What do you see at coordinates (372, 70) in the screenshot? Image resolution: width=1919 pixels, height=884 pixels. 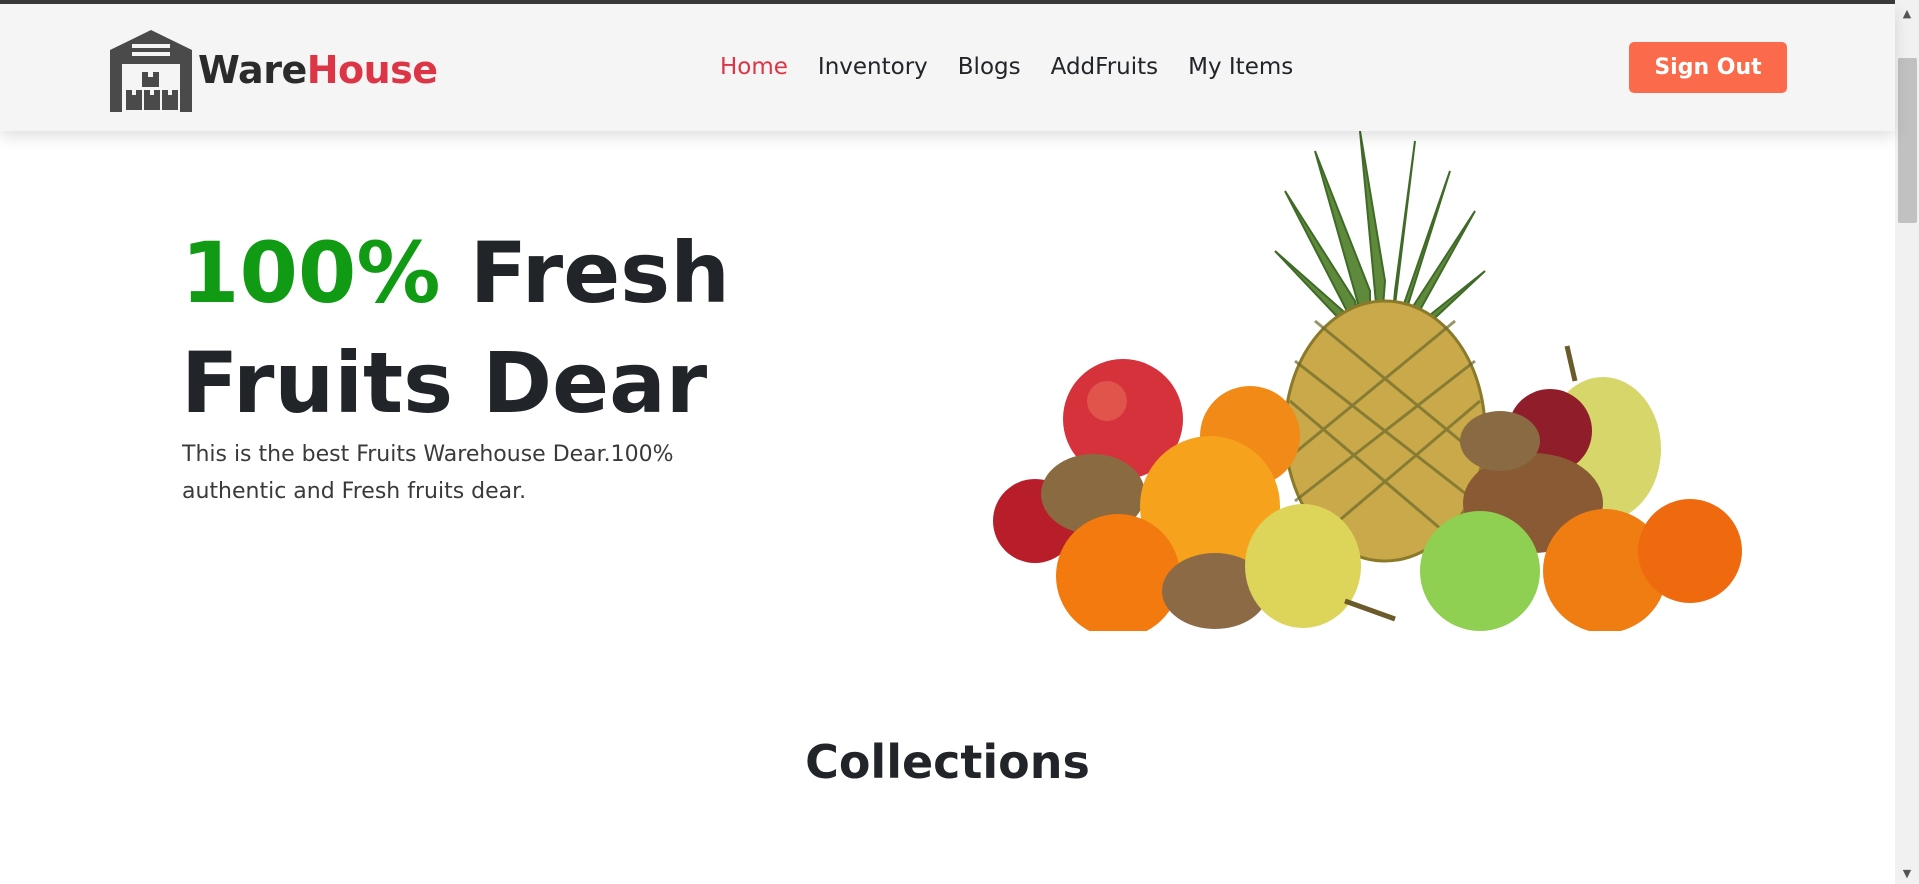 I see `brand-name-part2: House` at bounding box center [372, 70].